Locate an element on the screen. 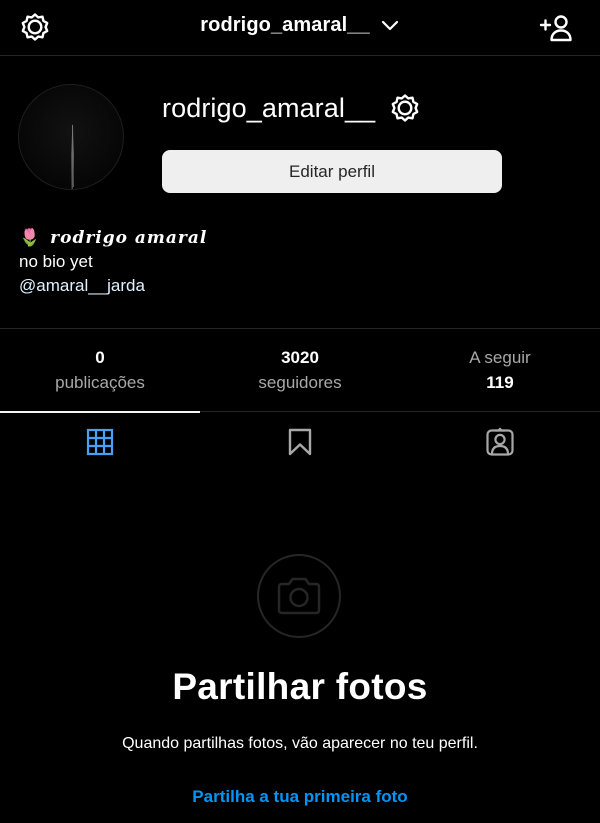  profile-avatar is located at coordinates (71, 137).